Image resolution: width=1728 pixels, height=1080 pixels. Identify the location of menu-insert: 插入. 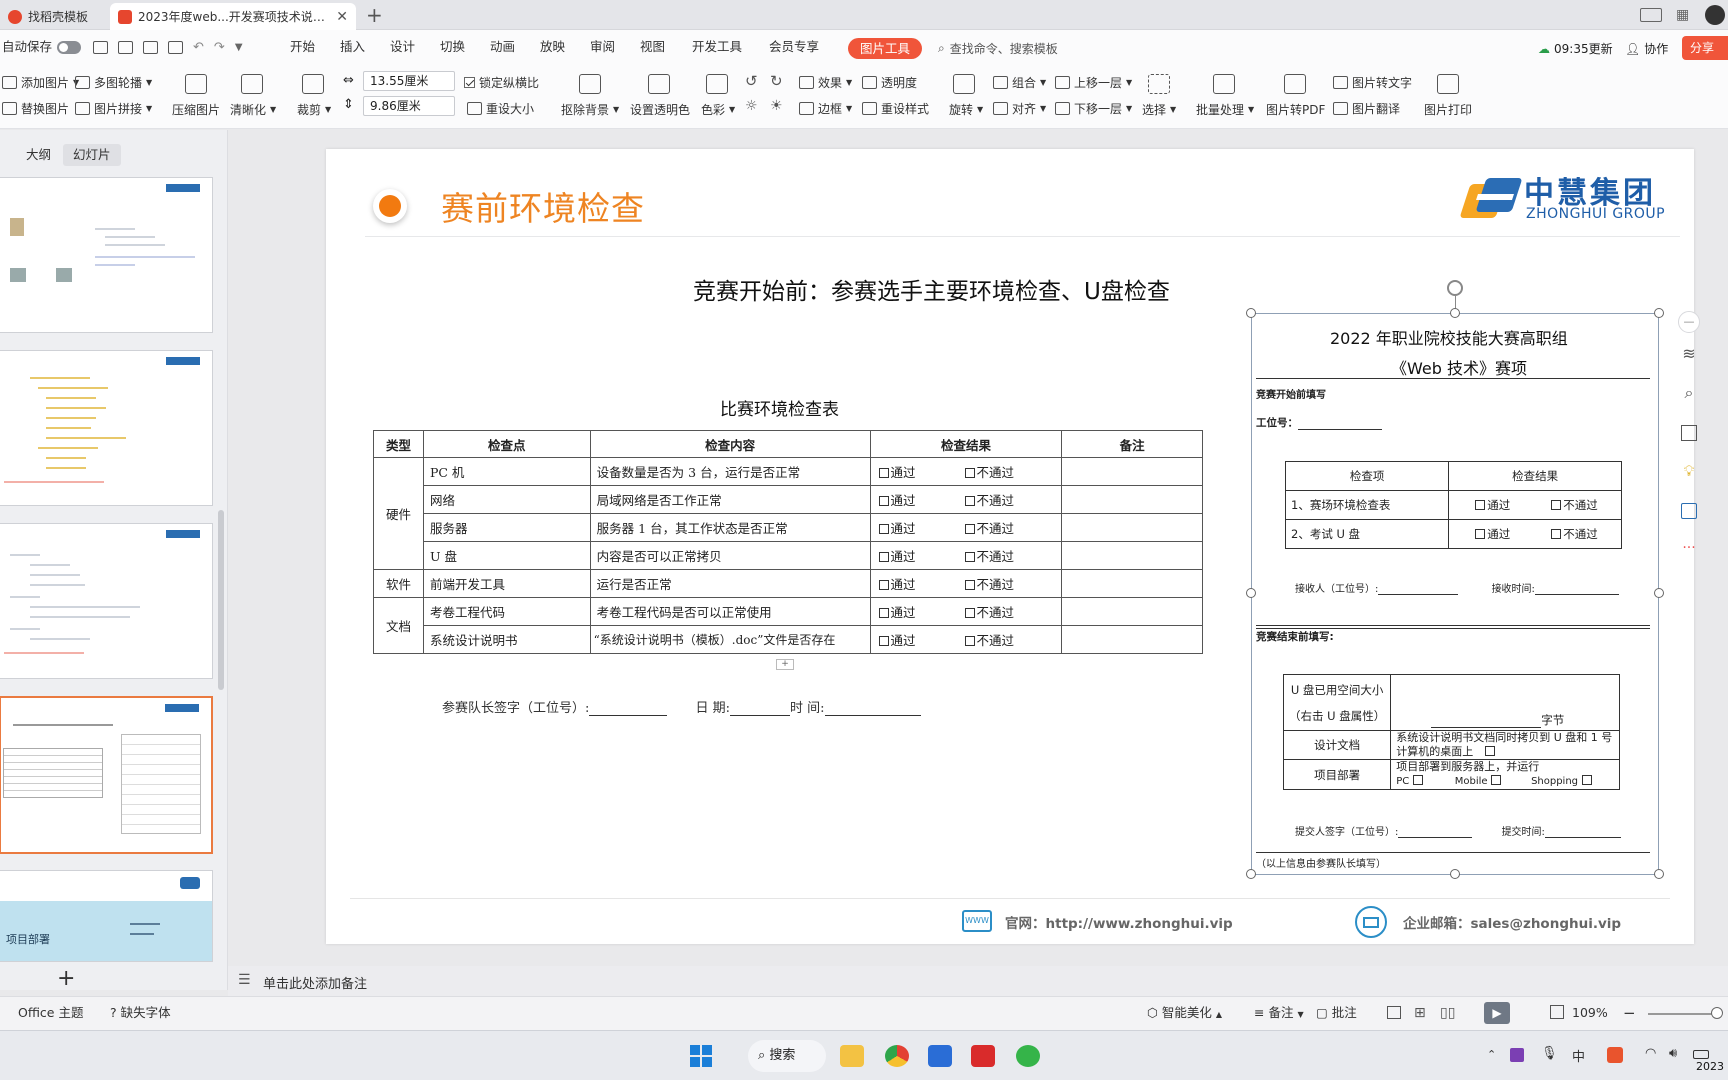
(352, 46).